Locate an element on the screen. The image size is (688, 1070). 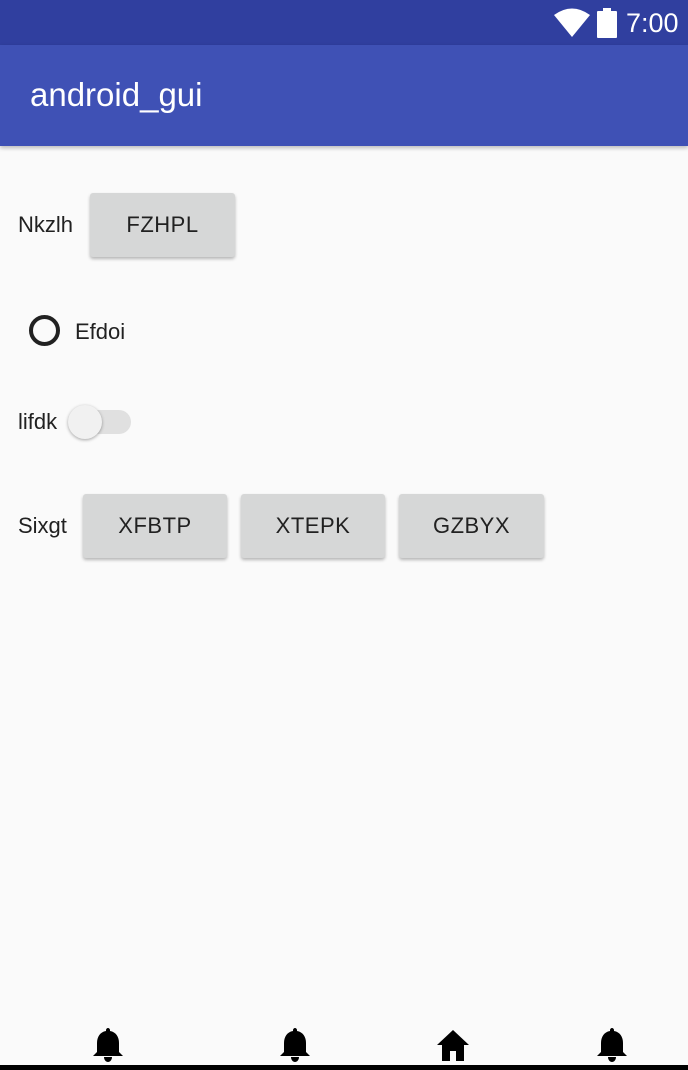
status-bar: 7:00 is located at coordinates (344, 22).